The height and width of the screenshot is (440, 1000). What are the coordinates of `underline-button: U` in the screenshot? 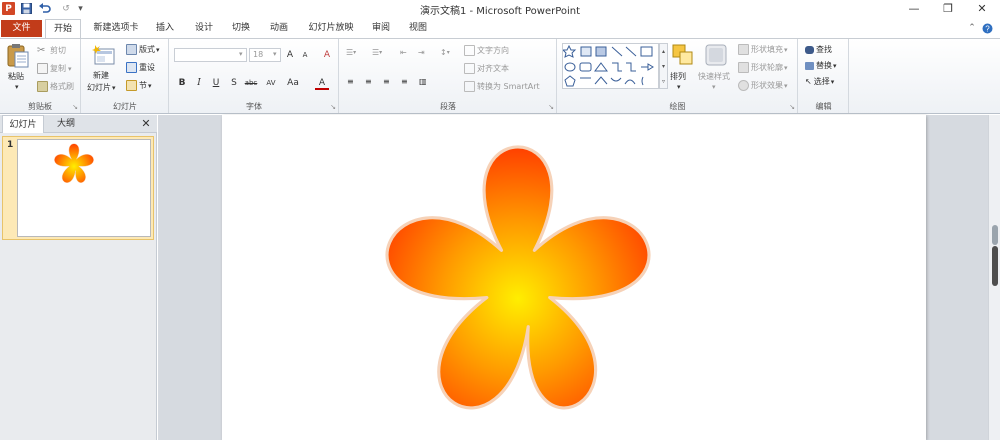 It's located at (216, 83).